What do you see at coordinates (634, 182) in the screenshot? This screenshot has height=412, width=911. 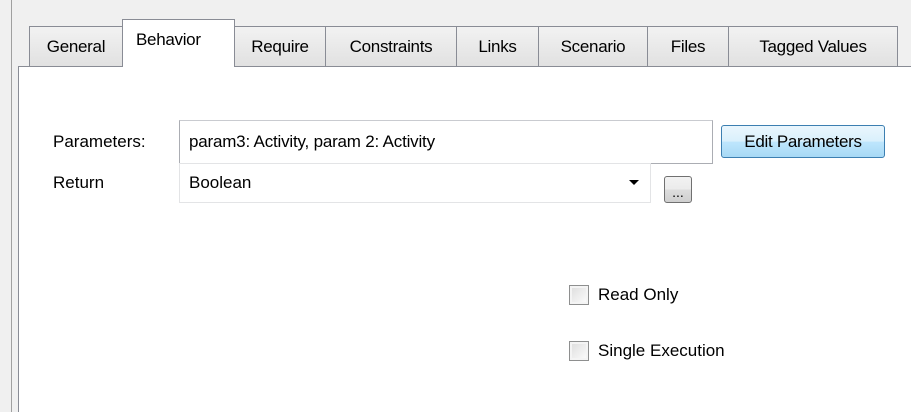 I see `chevron-down-icon` at bounding box center [634, 182].